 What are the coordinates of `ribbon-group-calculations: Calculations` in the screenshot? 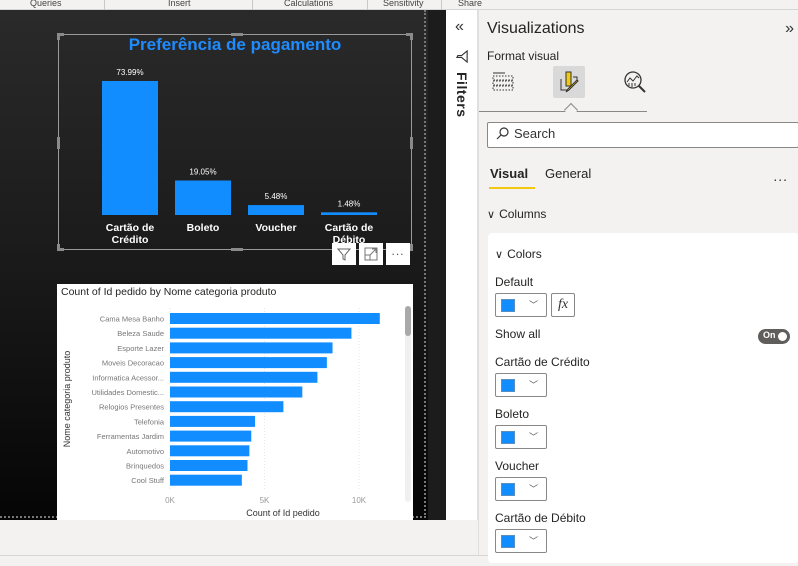 It's located at (308, 4).